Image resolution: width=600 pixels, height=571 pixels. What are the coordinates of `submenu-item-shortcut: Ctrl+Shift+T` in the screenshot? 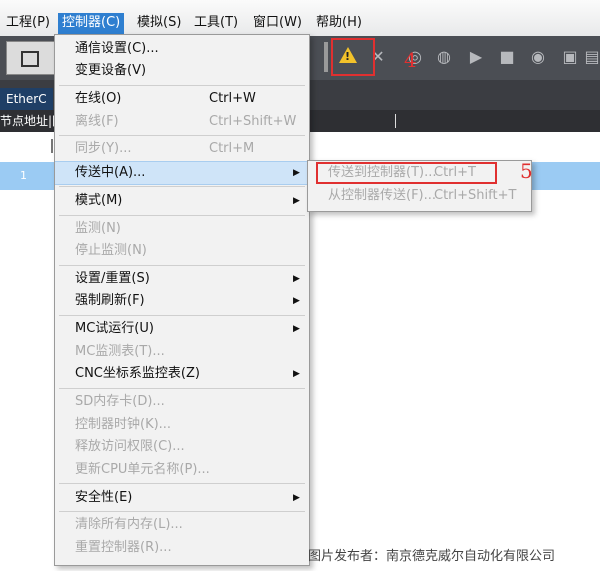 It's located at (475, 195).